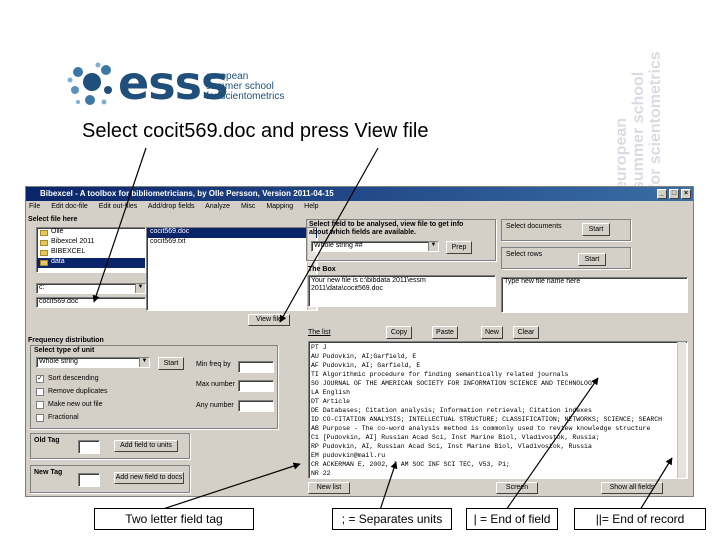  Describe the element at coordinates (512, 519) in the screenshot. I see `caption-end-of-field: | = End of field` at that location.